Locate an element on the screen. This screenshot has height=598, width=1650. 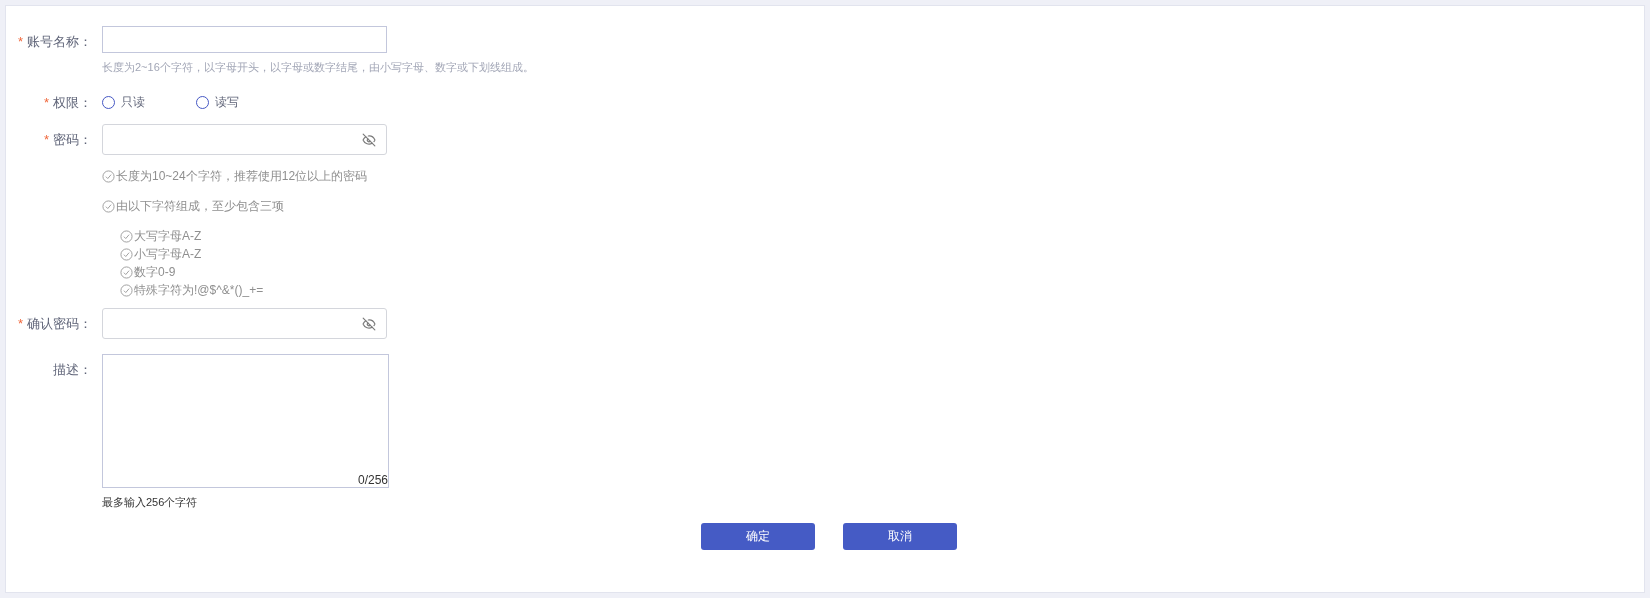
password-rule: 小写字母A-Z is located at coordinates (168, 254).